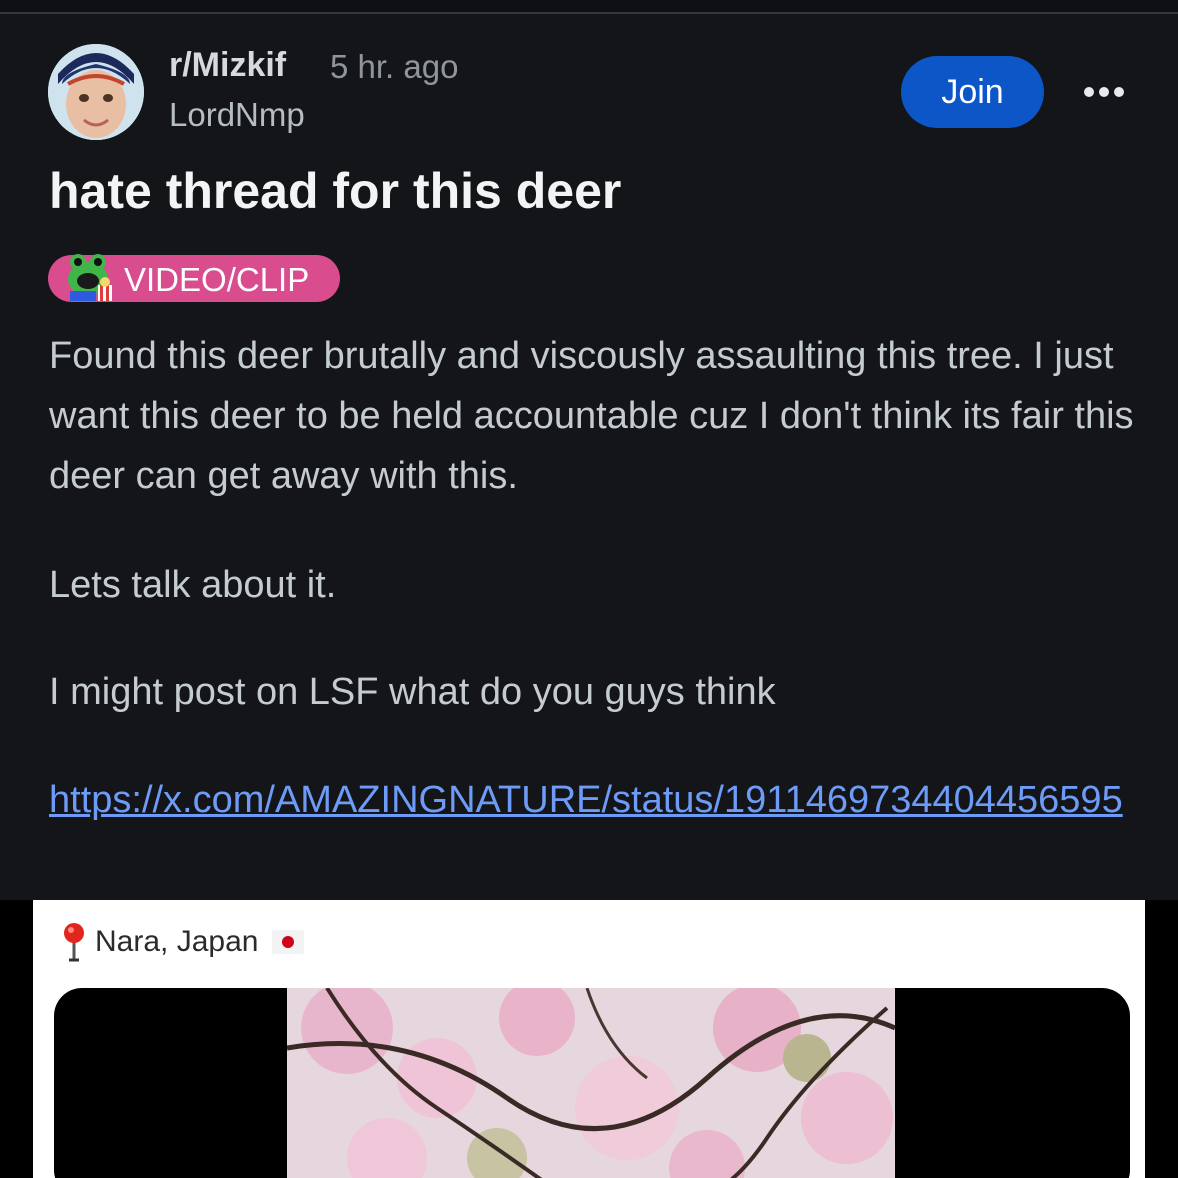 The height and width of the screenshot is (1178, 1178). Describe the element at coordinates (394, 66) in the screenshot. I see `post-timestamp: 5 hr. ago` at that location.